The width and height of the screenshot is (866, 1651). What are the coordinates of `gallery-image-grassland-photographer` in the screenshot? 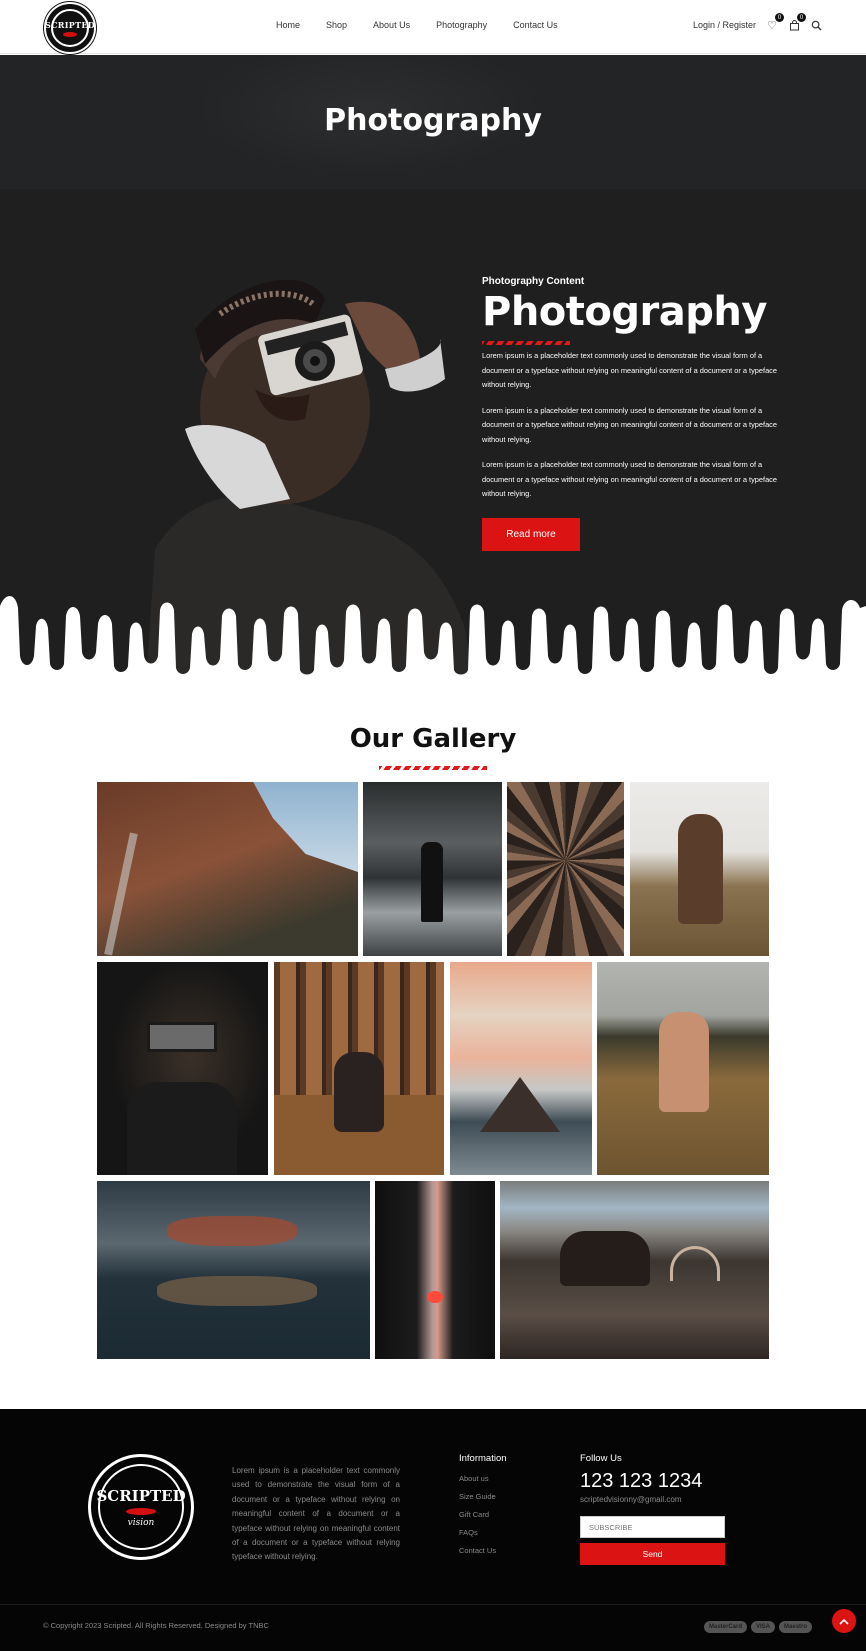 It's located at (683, 1068).